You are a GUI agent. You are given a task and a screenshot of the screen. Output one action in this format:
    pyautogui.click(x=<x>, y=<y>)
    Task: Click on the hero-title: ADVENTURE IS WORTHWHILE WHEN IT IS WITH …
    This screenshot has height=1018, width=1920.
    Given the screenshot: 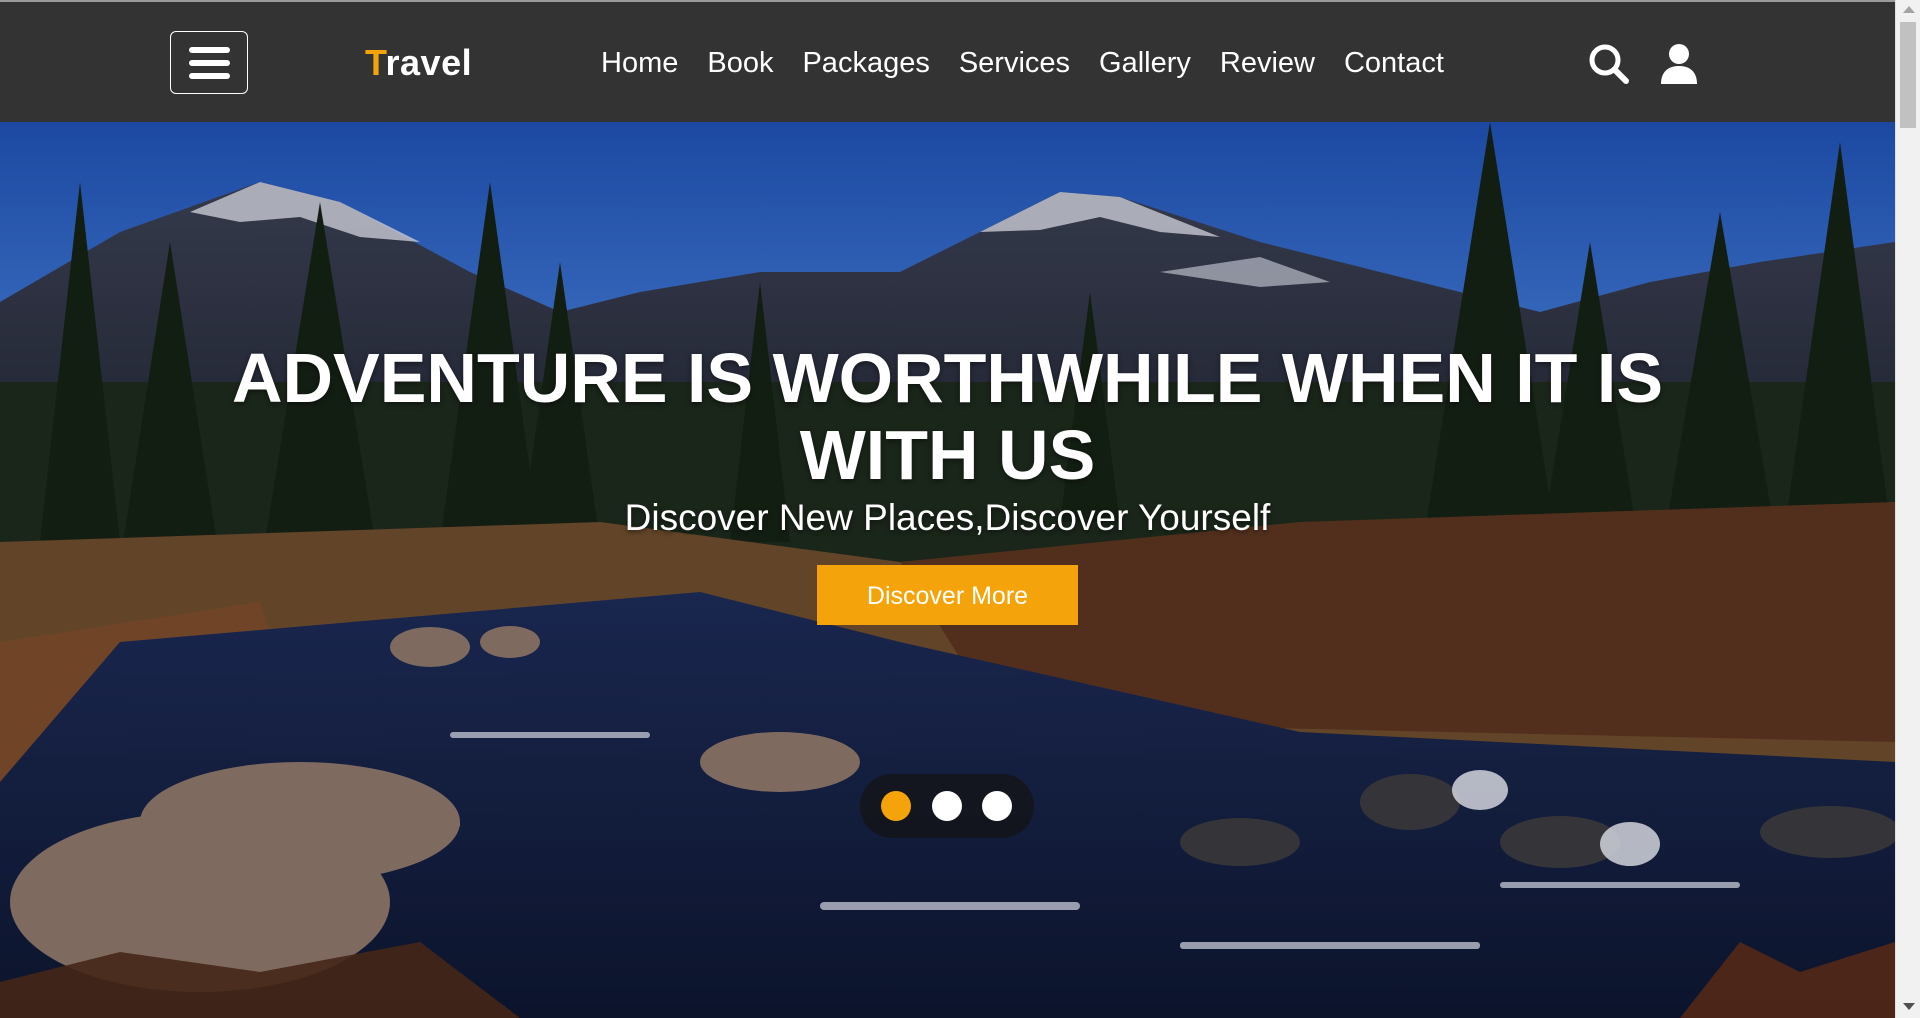 What is the action you would take?
    pyautogui.click(x=947, y=416)
    